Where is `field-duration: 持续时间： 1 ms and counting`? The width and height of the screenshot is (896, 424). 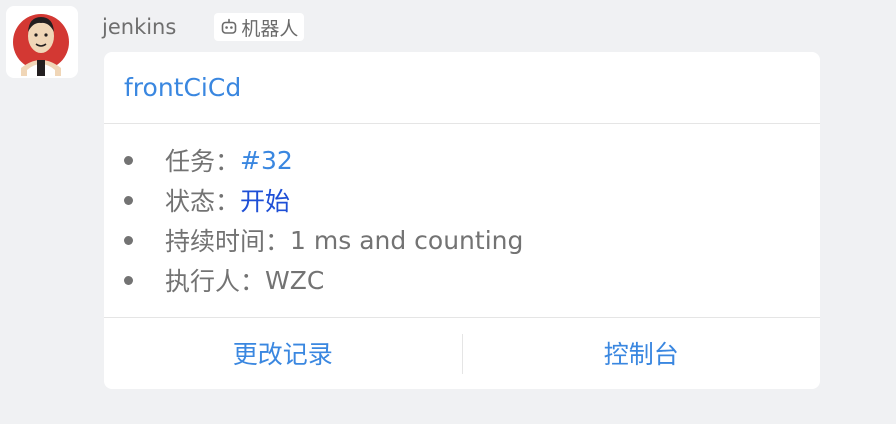 field-duration: 持续时间： 1 ms and counting is located at coordinates (462, 240).